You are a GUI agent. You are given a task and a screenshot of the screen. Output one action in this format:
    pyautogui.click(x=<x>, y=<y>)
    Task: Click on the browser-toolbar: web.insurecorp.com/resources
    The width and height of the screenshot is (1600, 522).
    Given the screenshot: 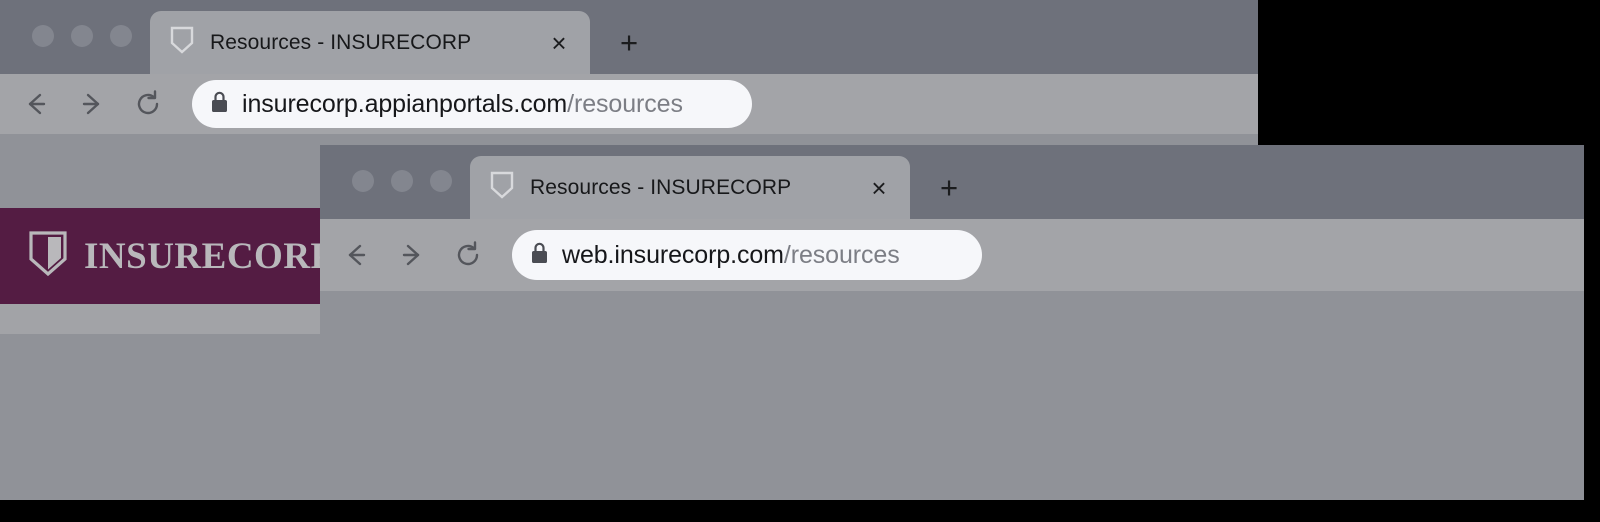 What is the action you would take?
    pyautogui.click(x=952, y=255)
    